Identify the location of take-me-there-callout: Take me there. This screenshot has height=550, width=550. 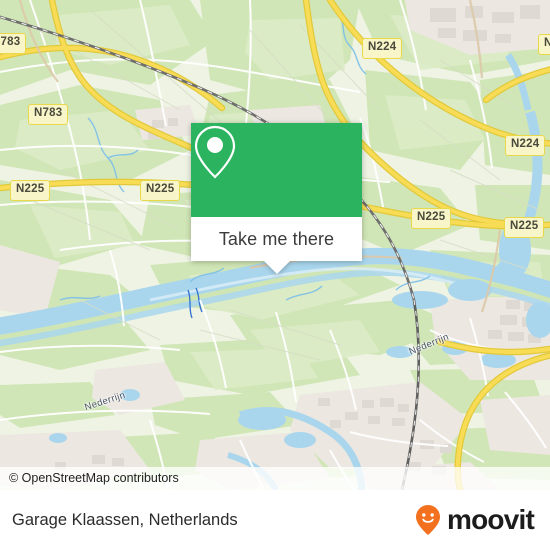
(276, 198).